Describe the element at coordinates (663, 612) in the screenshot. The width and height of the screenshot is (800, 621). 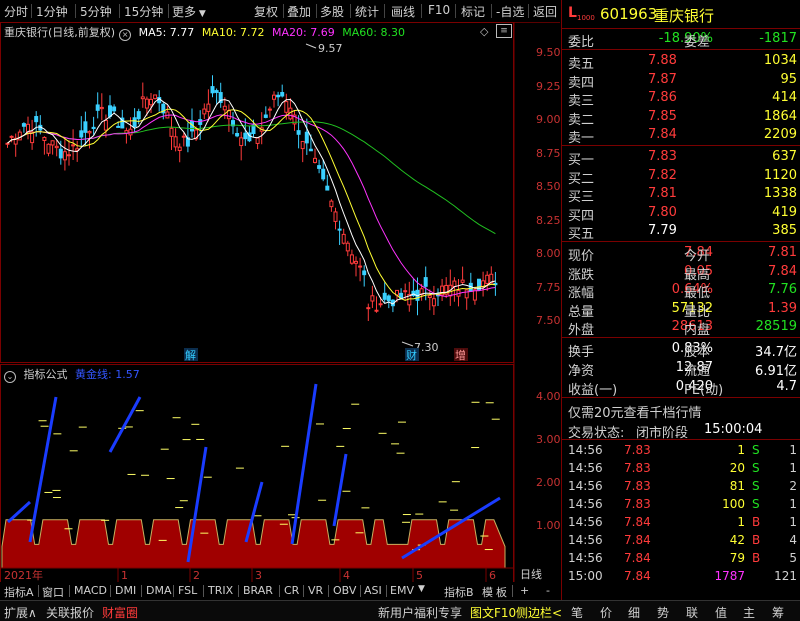
I see `panel-tab-trend: 势` at that location.